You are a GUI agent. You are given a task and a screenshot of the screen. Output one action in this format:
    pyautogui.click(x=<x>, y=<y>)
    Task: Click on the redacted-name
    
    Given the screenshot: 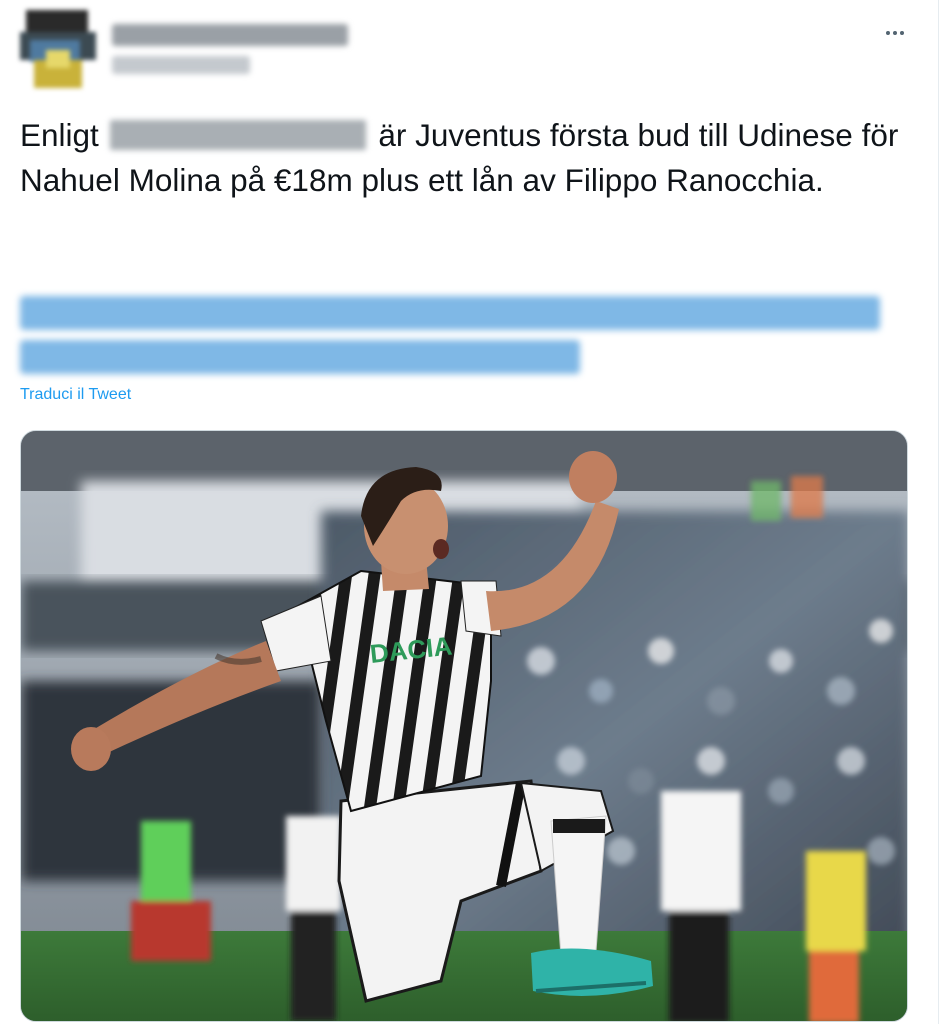 What is the action you would take?
    pyautogui.click(x=237, y=135)
    